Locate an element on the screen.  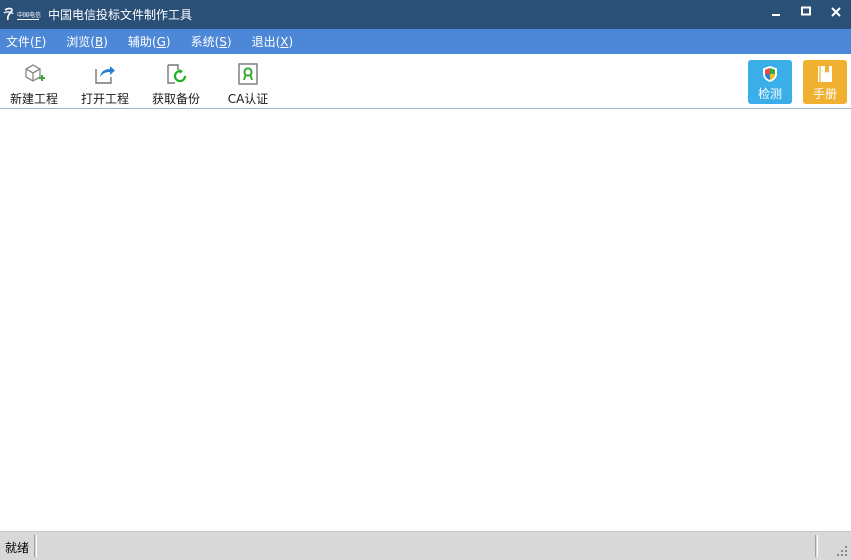
menu-bar: 文件(F) 浏览(B) 辅助(G) 系统(S) 退出(X) is located at coordinates (425, 41).